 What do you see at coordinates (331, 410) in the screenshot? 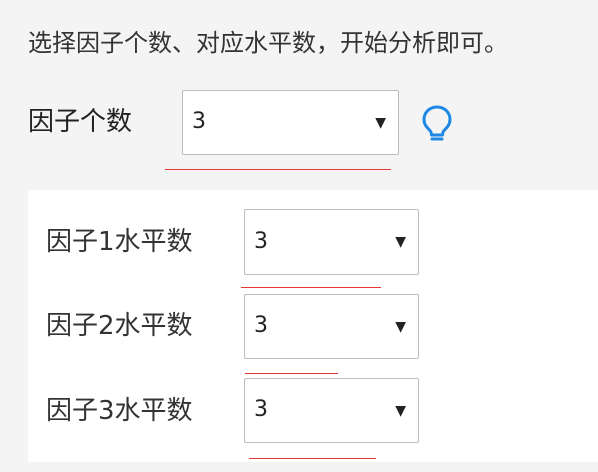
I see `factor-3-level-select: 3 ▼` at bounding box center [331, 410].